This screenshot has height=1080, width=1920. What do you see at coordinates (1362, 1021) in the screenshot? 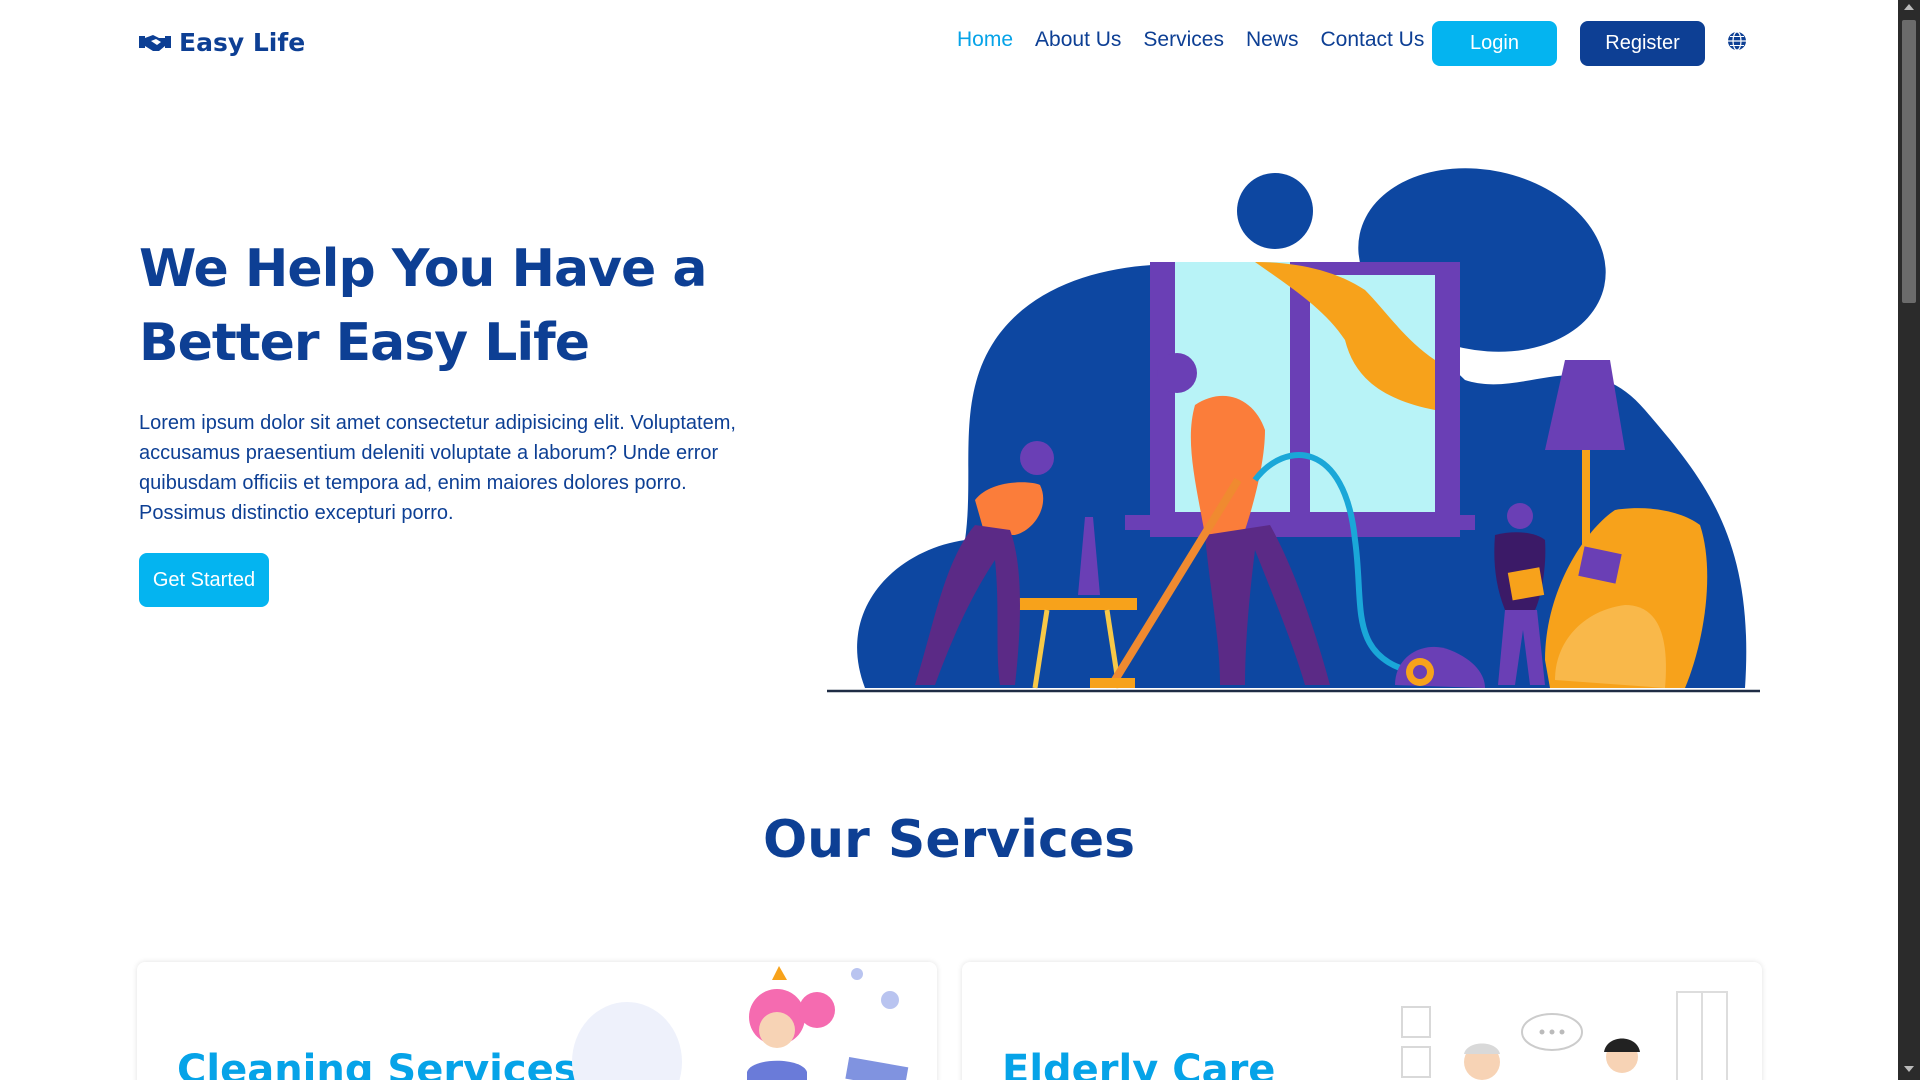
I see `service-card-elderly: Elderly Care` at bounding box center [1362, 1021].